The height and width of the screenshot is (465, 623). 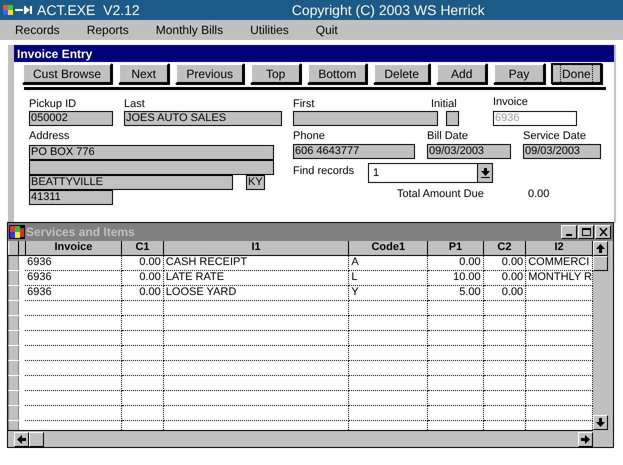 I want to click on text-field: PO BOX 776, so click(x=151, y=152).